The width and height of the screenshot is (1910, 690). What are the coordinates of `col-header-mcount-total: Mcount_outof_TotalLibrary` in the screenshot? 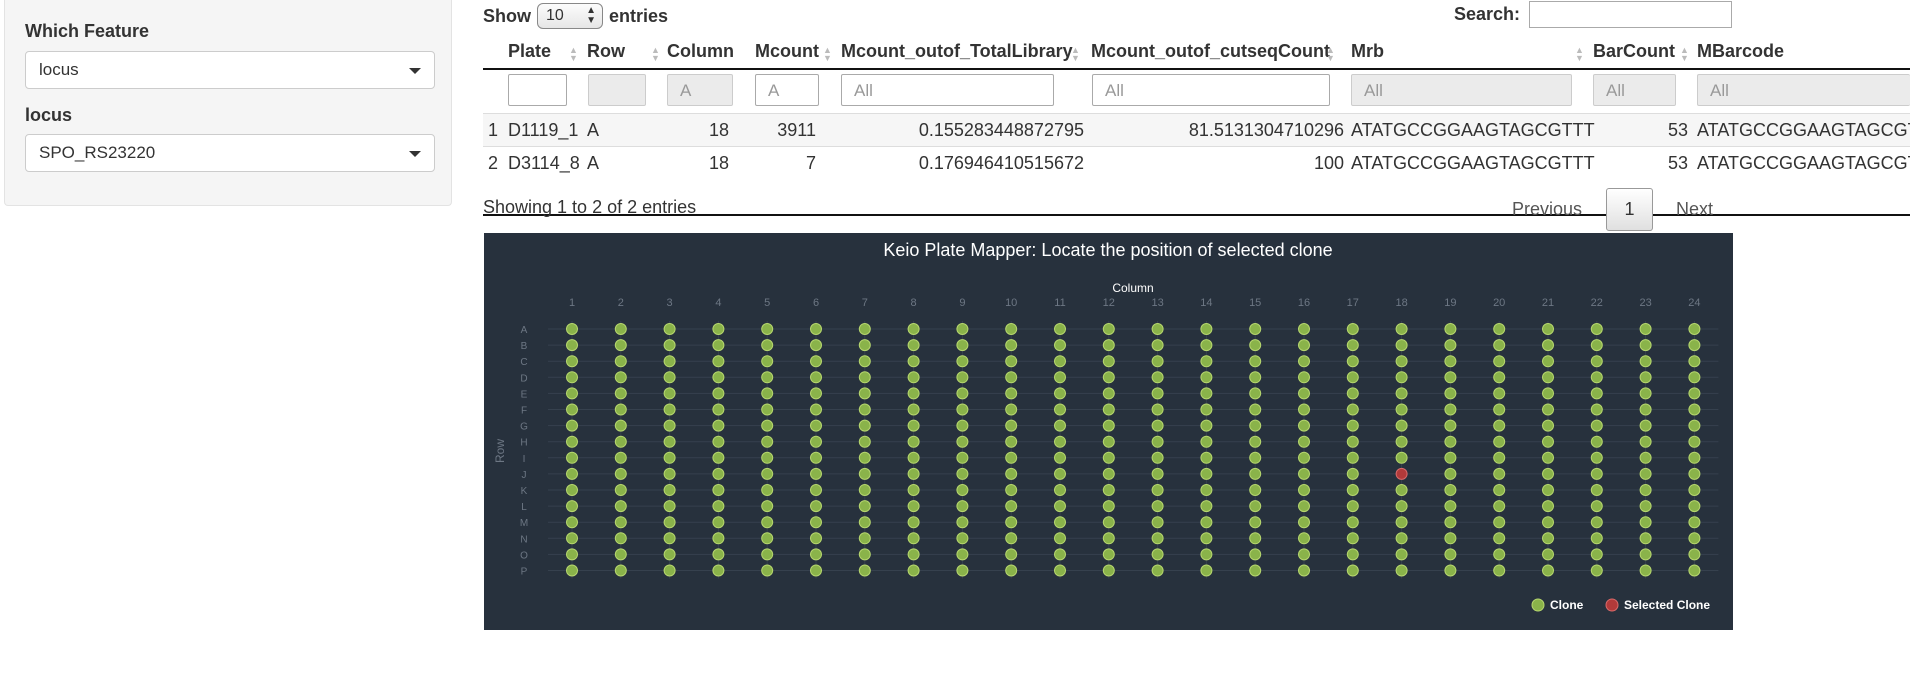 It's located at (957, 51).